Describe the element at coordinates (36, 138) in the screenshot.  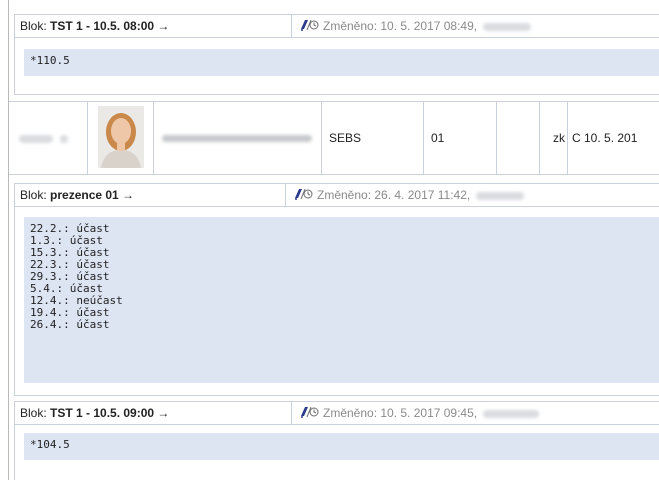
I see `blurred-uco` at that location.